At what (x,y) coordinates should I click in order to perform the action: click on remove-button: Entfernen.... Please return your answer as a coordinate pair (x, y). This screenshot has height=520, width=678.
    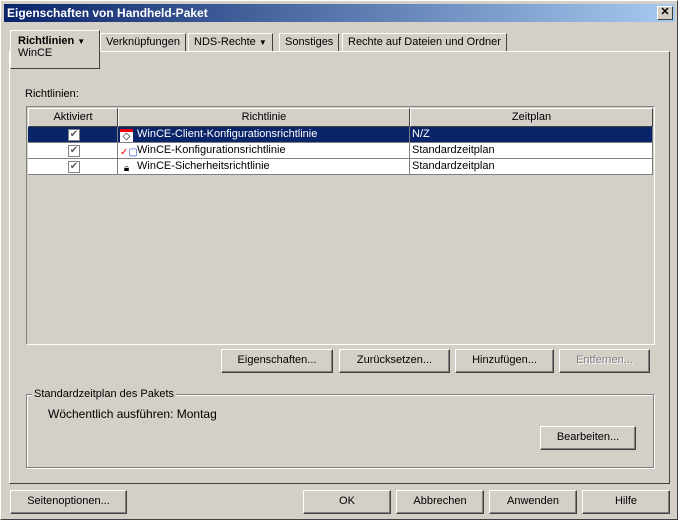
    Looking at the image, I should click on (604, 361).